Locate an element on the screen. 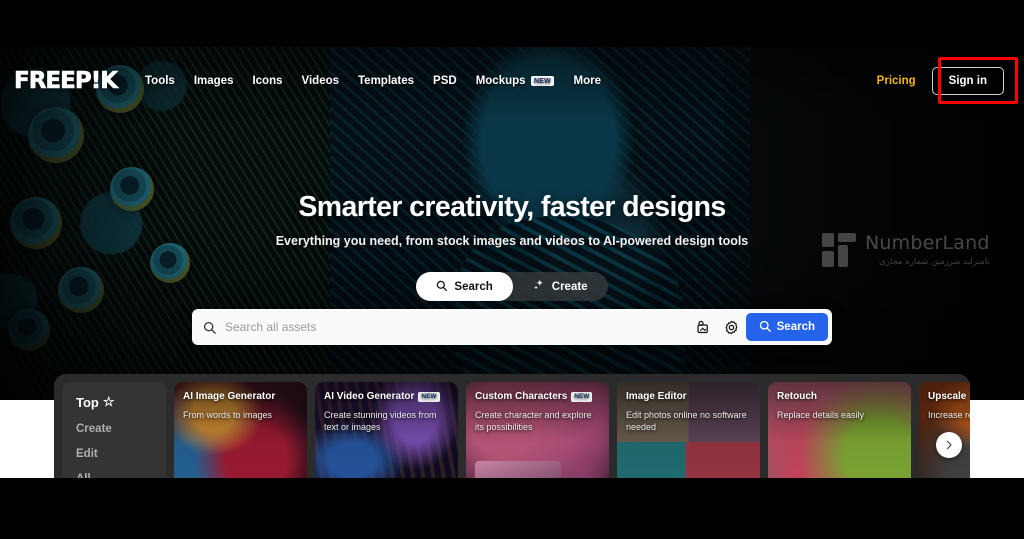 The image size is (1024, 539). nav-label: Images is located at coordinates (213, 81).